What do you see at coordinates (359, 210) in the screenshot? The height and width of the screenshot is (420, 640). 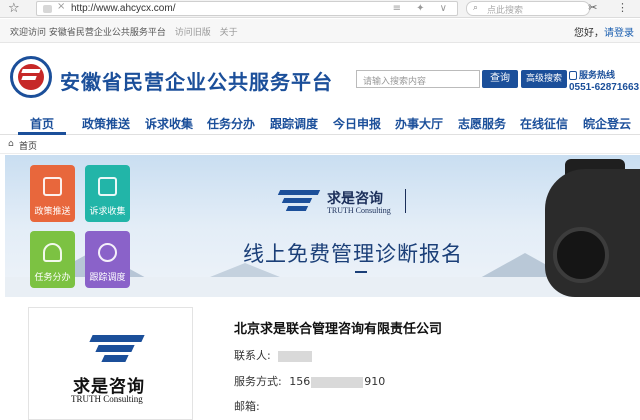 I see `banner-brand-en: TRUTH Consulting` at bounding box center [359, 210].